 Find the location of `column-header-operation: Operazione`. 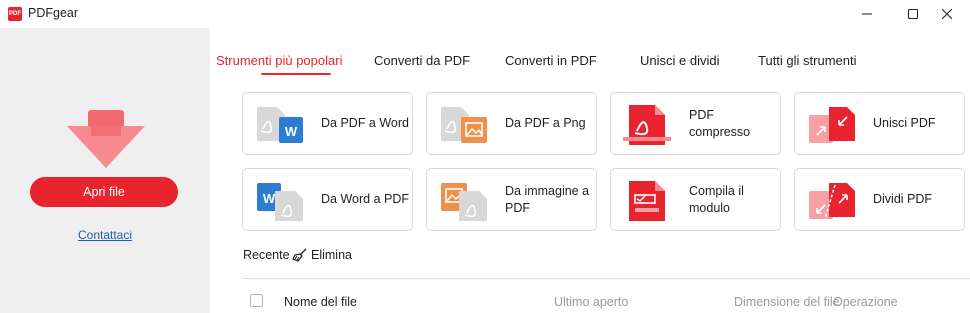

column-header-operation: Operazione is located at coordinates (865, 302).